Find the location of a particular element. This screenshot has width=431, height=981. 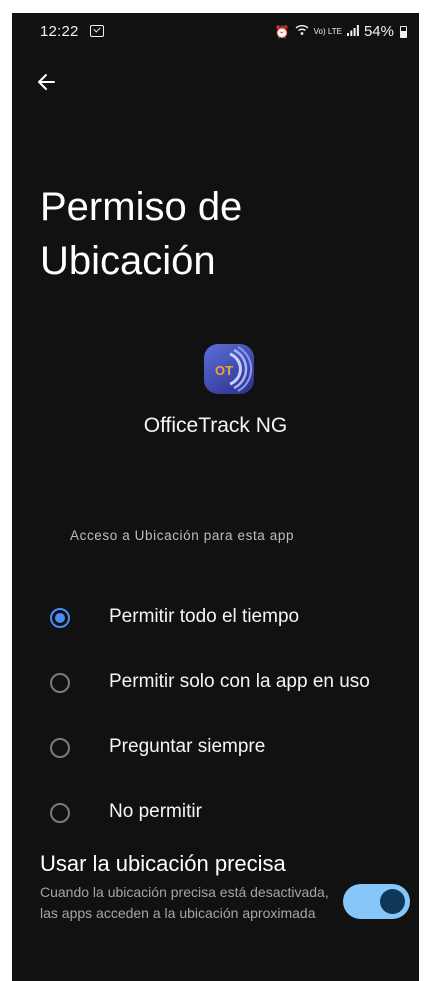

volte-lte-icon: Vo) LTE is located at coordinates (327, 31).